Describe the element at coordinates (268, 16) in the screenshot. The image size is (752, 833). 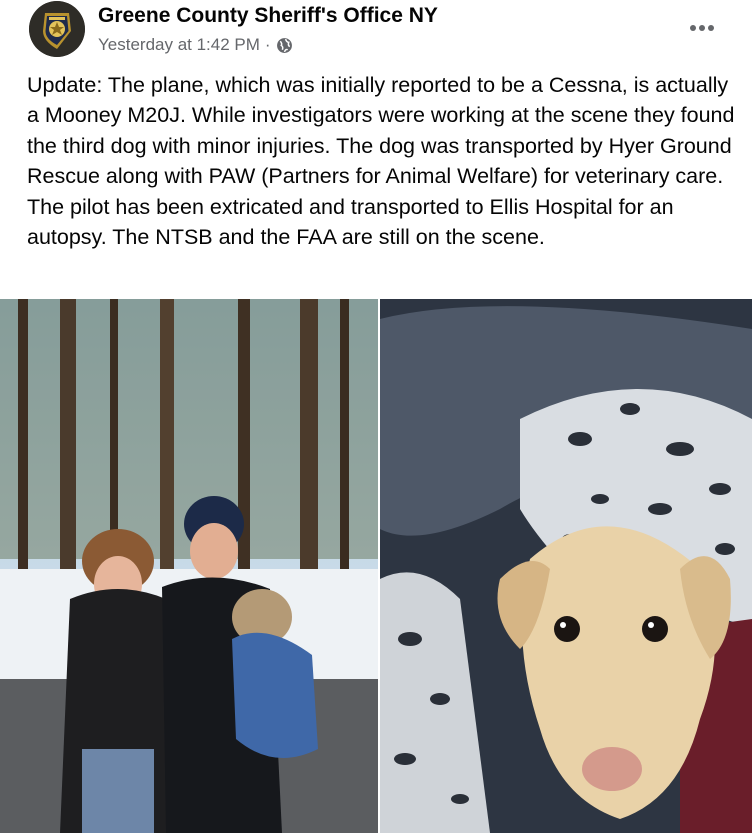
I see `page-name-link: Greene County Sheriff's Office NY` at that location.